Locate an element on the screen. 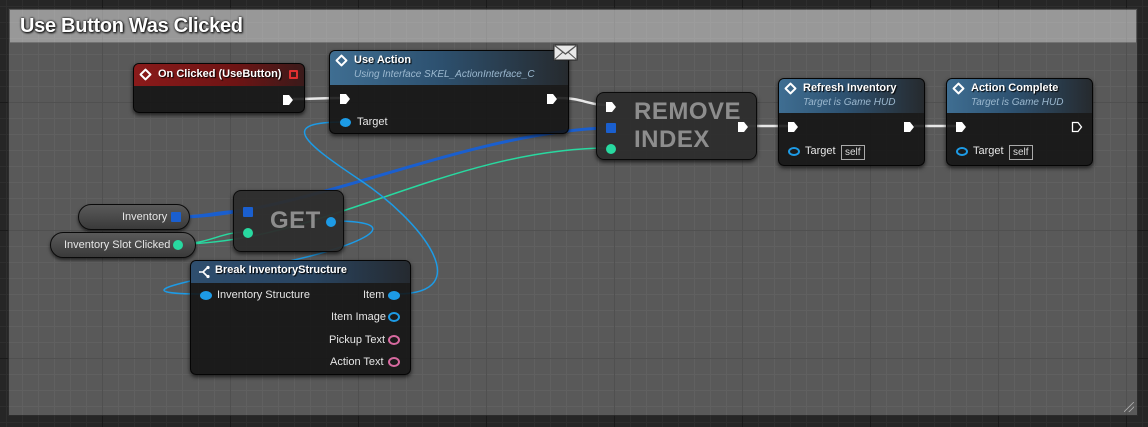 The image size is (1148, 427). node-title: Refresh Inventory is located at coordinates (850, 88).